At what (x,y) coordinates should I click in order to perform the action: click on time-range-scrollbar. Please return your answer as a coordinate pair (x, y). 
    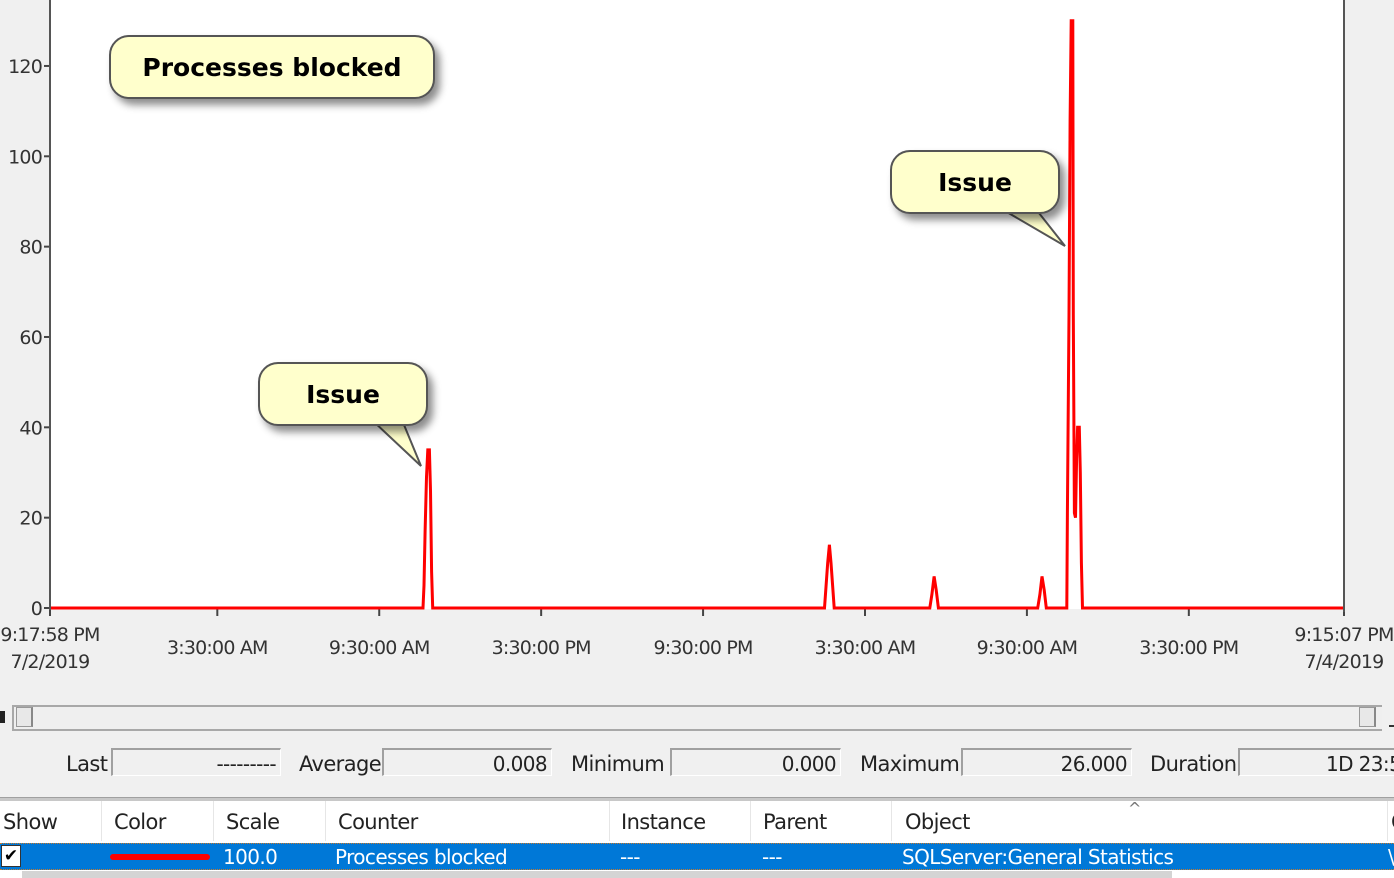
    Looking at the image, I should click on (697, 718).